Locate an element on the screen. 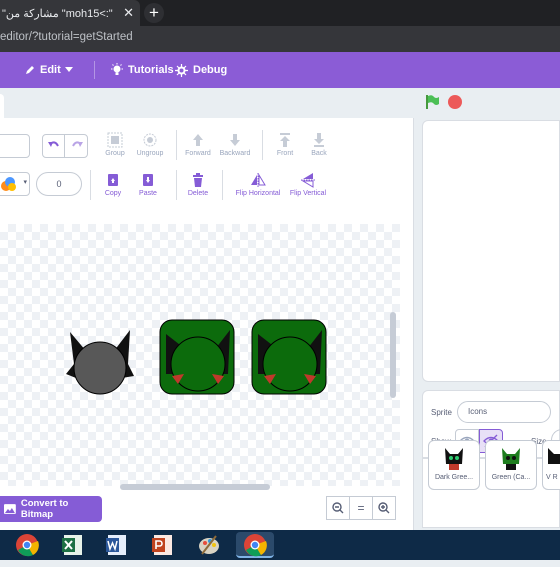 Image resolution: width=560 pixels, height=567 pixels. paint-taskbar-icon is located at coordinates (209, 545).